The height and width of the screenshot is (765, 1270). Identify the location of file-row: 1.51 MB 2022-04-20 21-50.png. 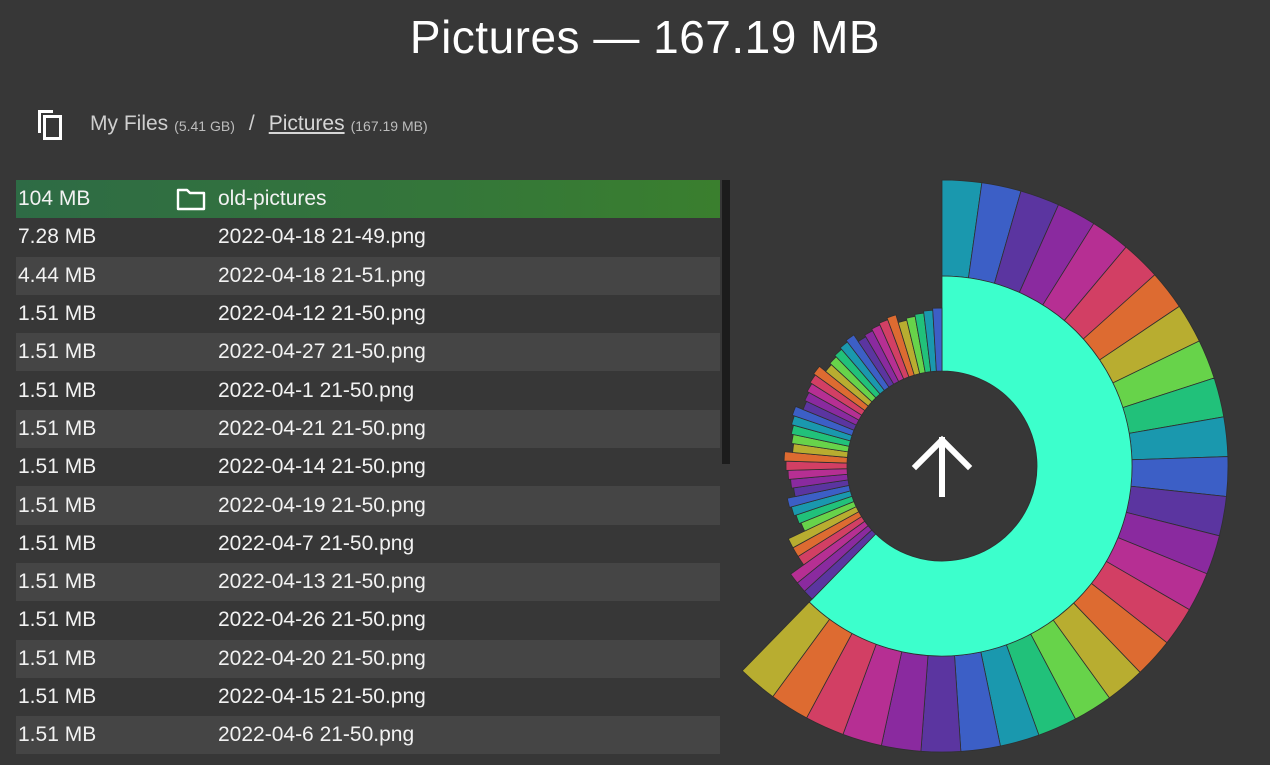
(368, 658).